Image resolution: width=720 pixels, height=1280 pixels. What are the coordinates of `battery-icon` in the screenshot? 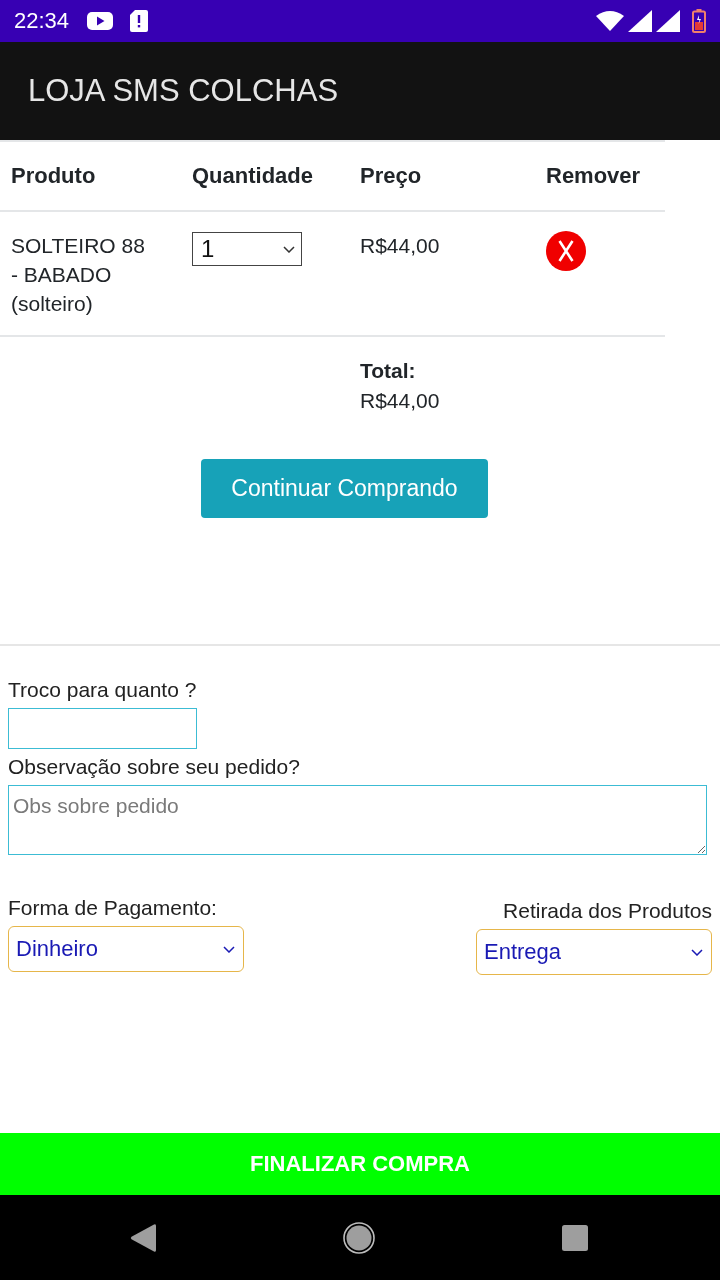 It's located at (699, 21).